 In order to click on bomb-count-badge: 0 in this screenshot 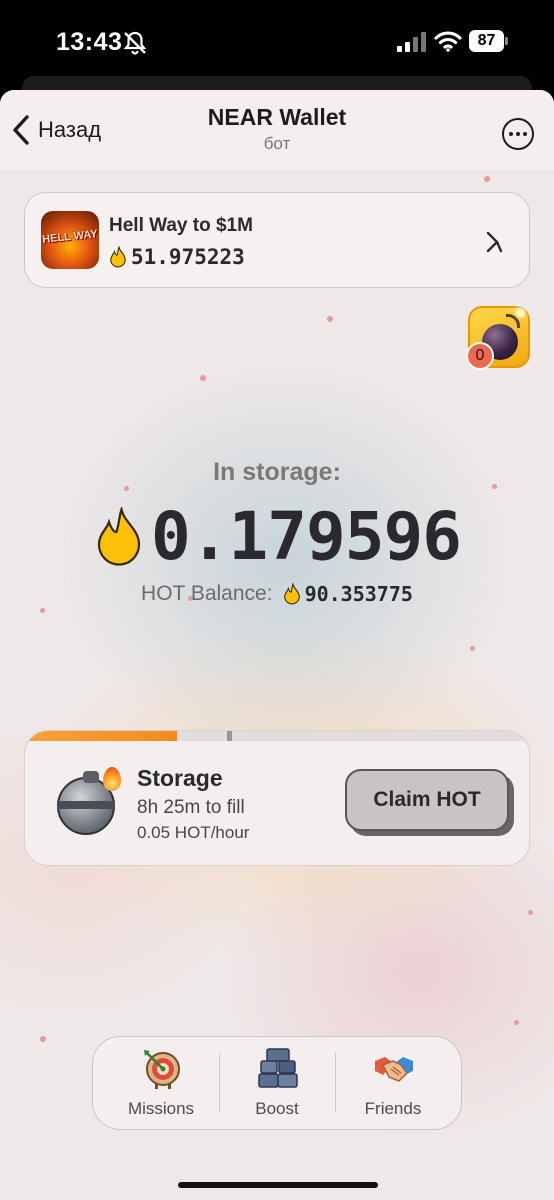, I will do `click(480, 356)`.